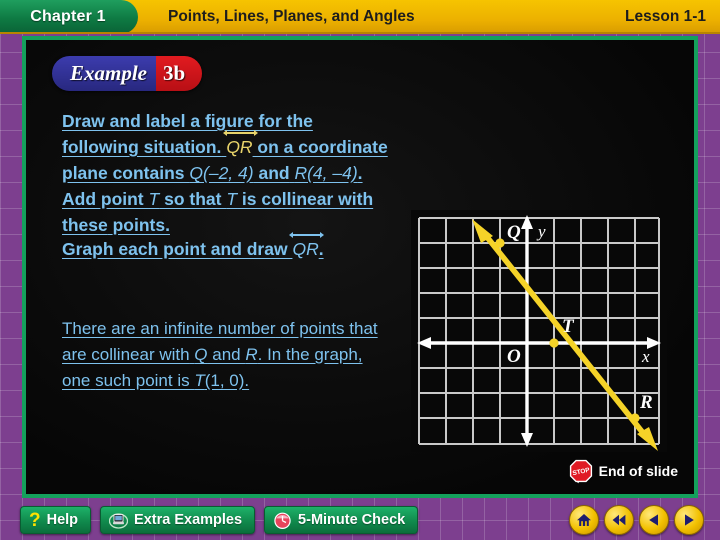 The height and width of the screenshot is (540, 720). I want to click on segment-qr-notation-1: QR, so click(240, 145).